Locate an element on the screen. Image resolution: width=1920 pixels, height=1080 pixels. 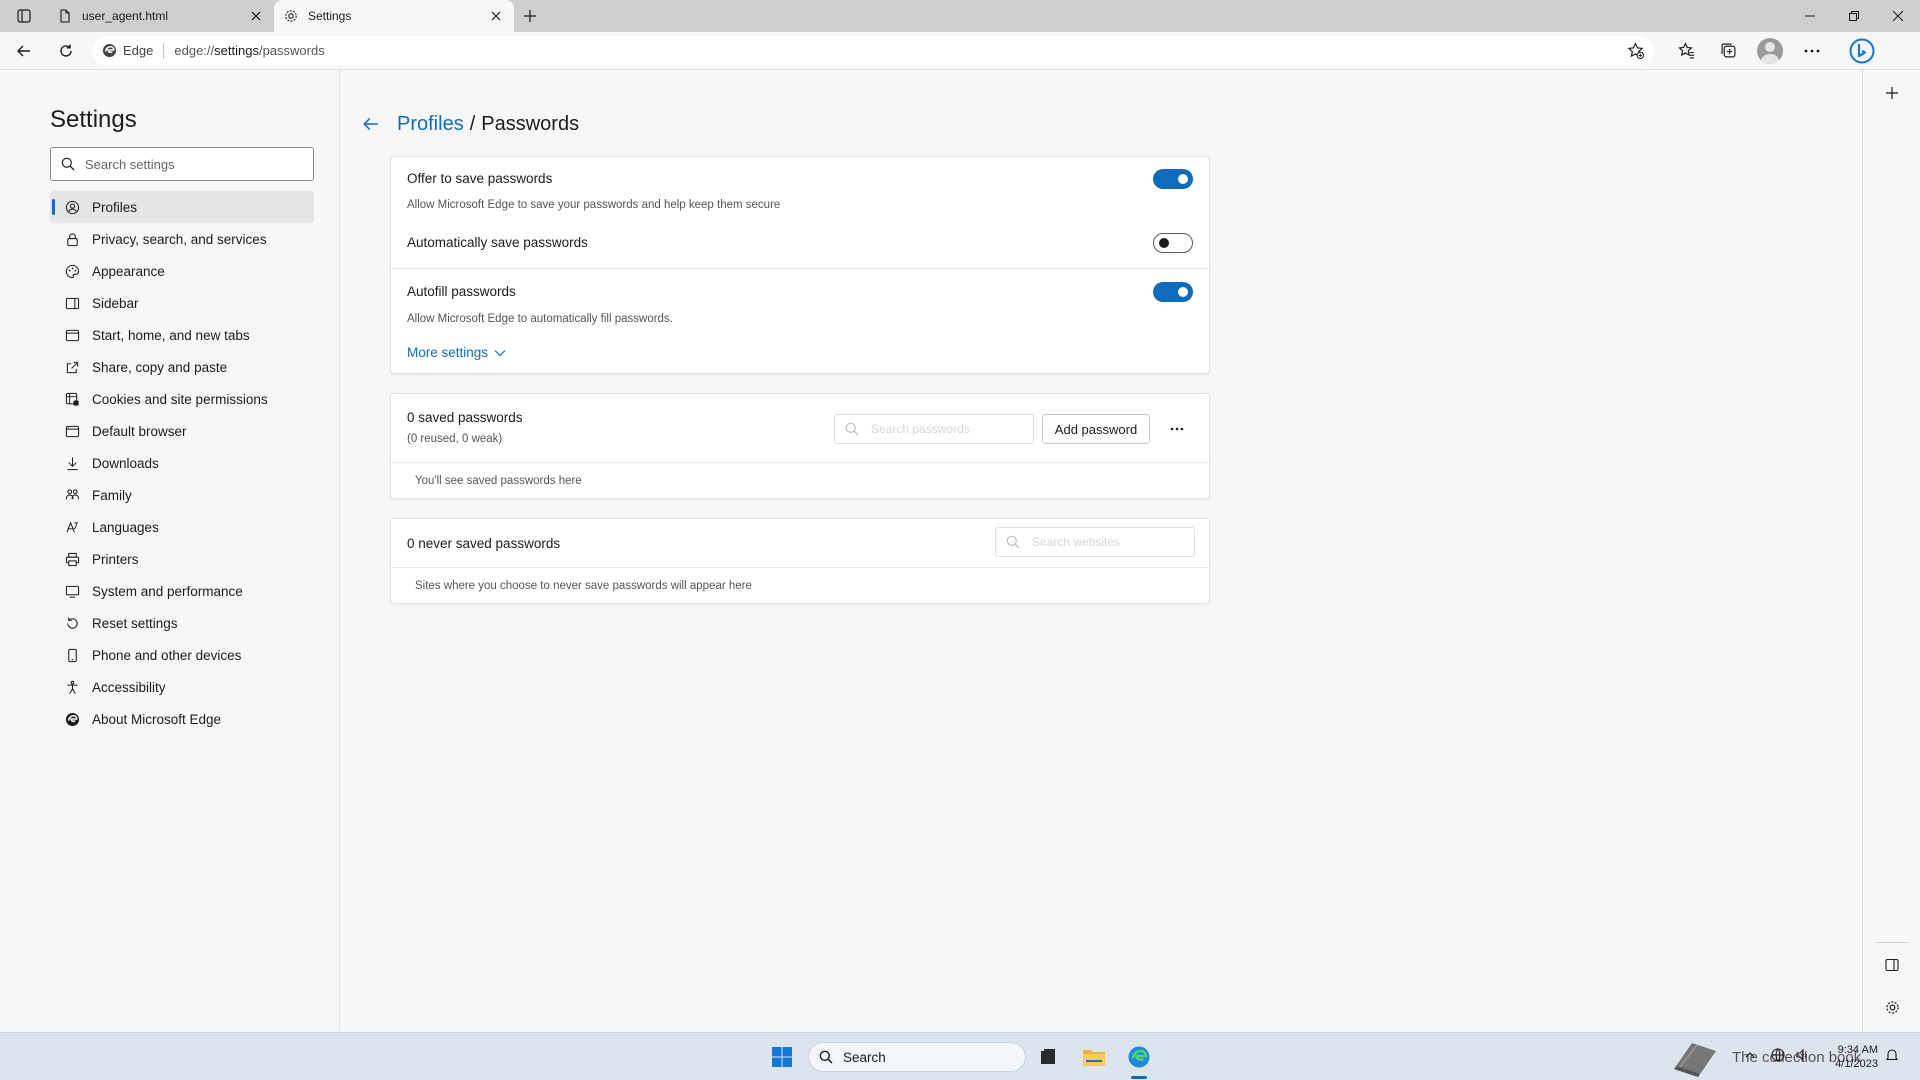
autofill-title: Autofill passwords is located at coordinates (461, 291).